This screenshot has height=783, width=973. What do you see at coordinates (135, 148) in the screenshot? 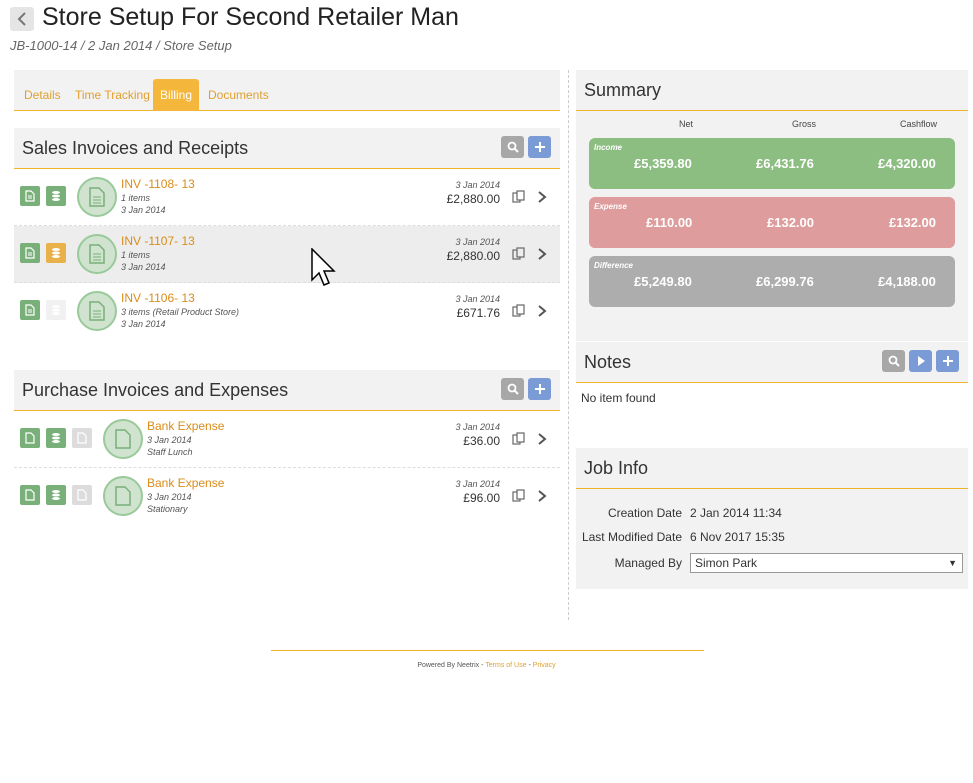
I see `sales-section-title: Sales Invoices and Receipts` at bounding box center [135, 148].